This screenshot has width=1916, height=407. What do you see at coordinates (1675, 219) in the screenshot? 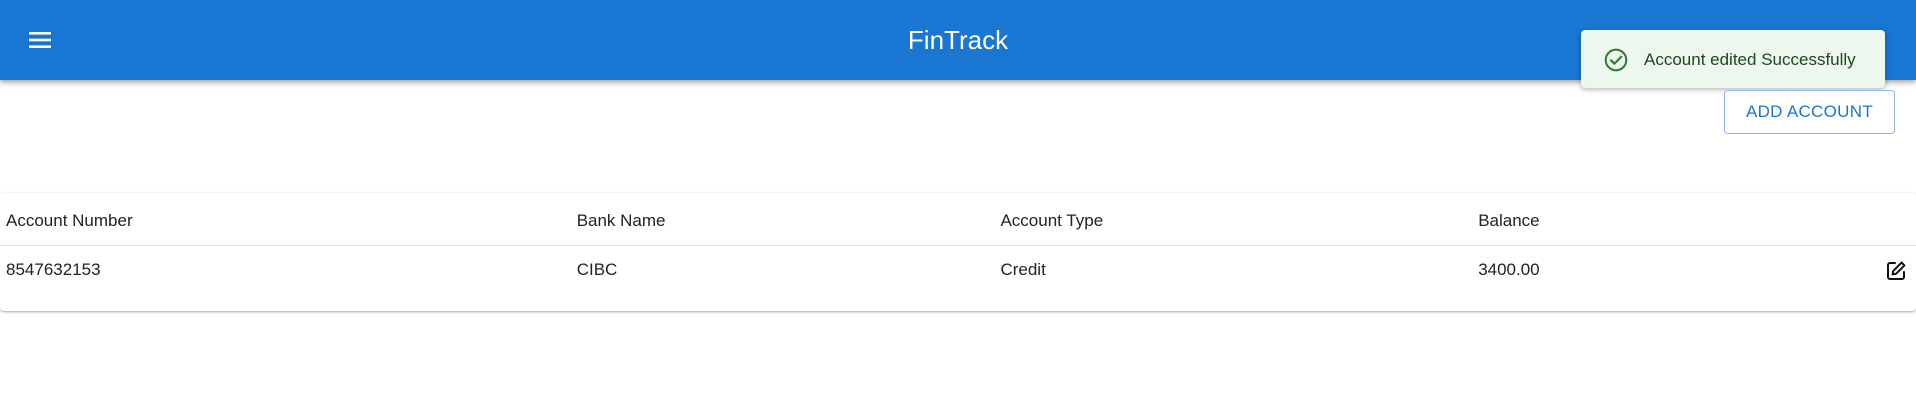
I see `header-balance: Balance` at bounding box center [1675, 219].